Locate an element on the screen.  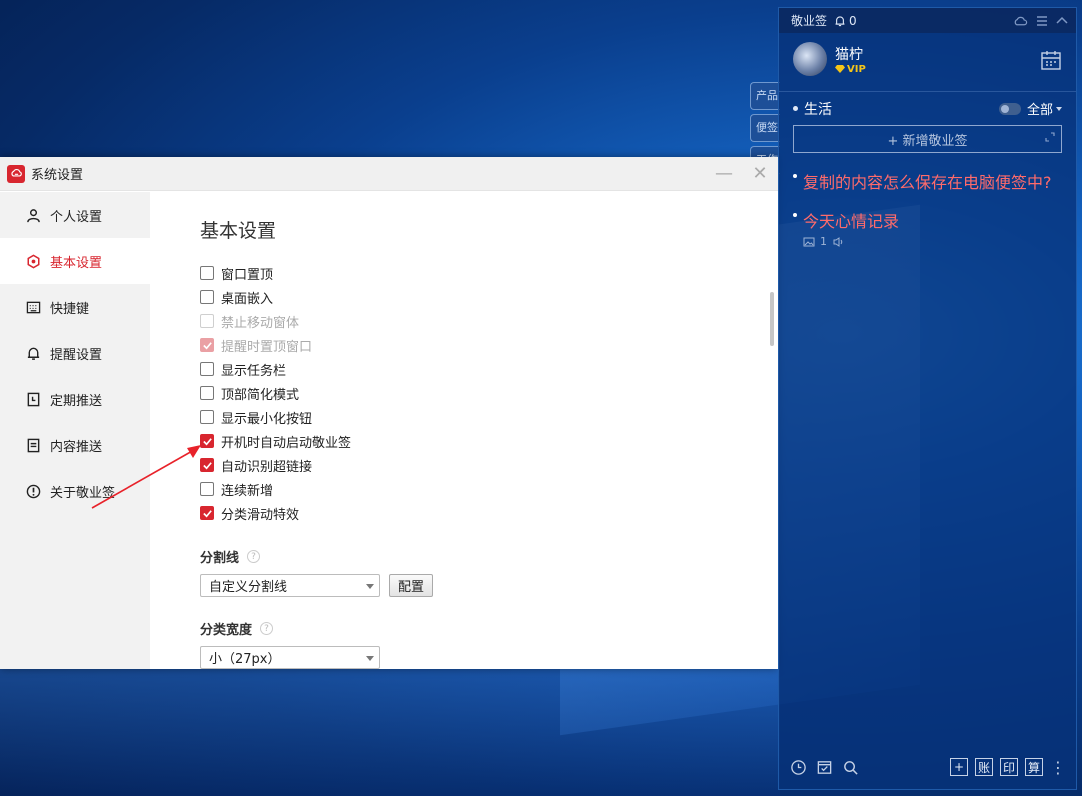
gear-icon is located at coordinates (33, 261).